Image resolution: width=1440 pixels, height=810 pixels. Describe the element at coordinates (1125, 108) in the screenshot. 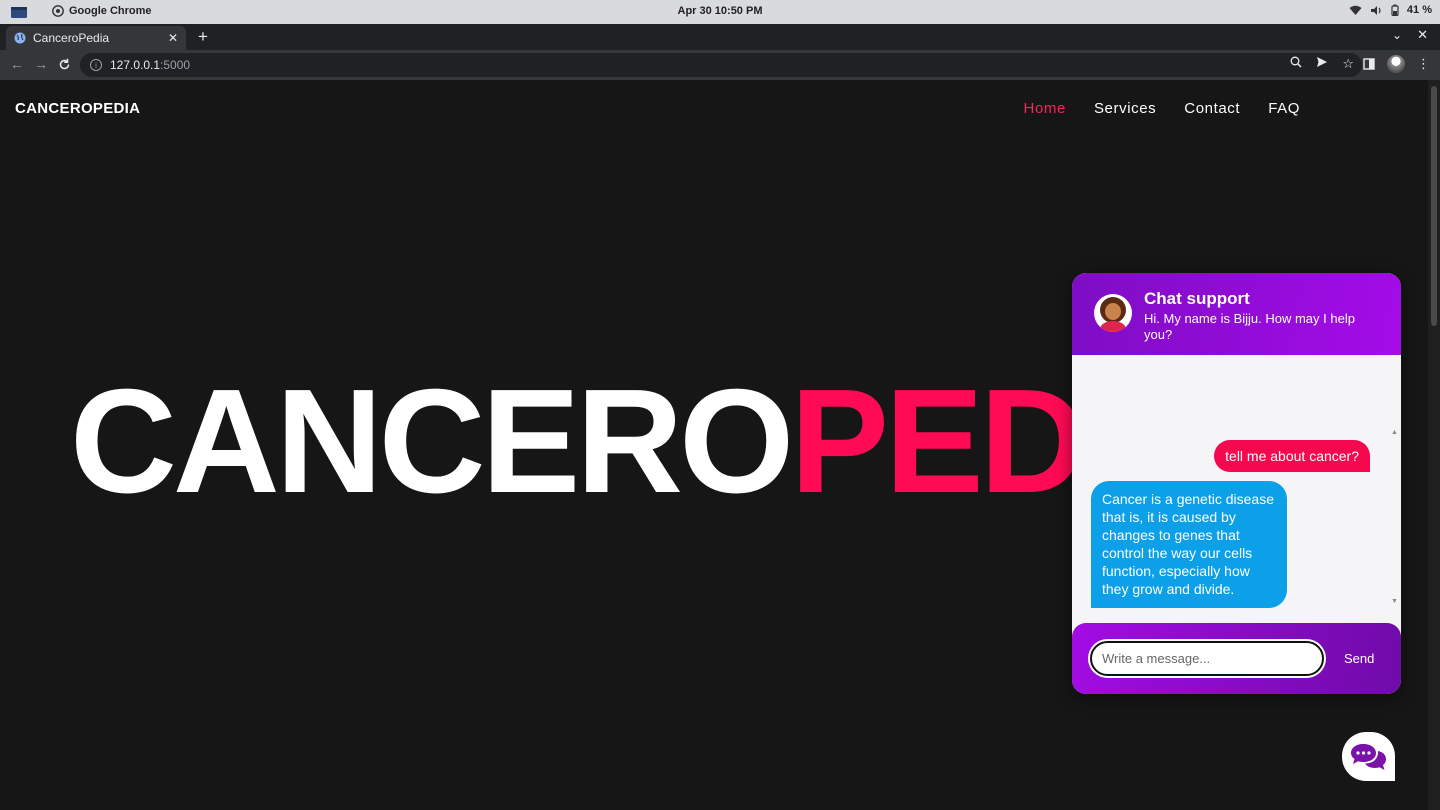

I see `nav-services: Services` at that location.